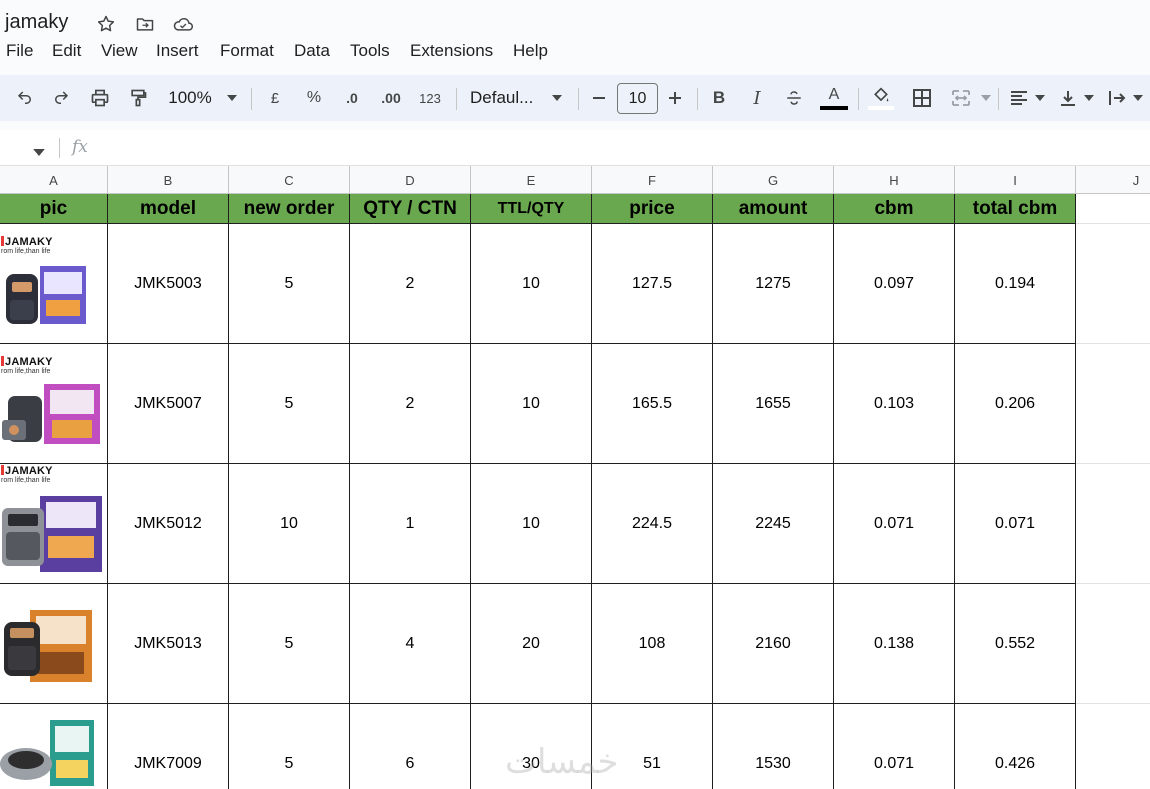  What do you see at coordinates (54, 180) in the screenshot?
I see `column-header-a: A` at bounding box center [54, 180].